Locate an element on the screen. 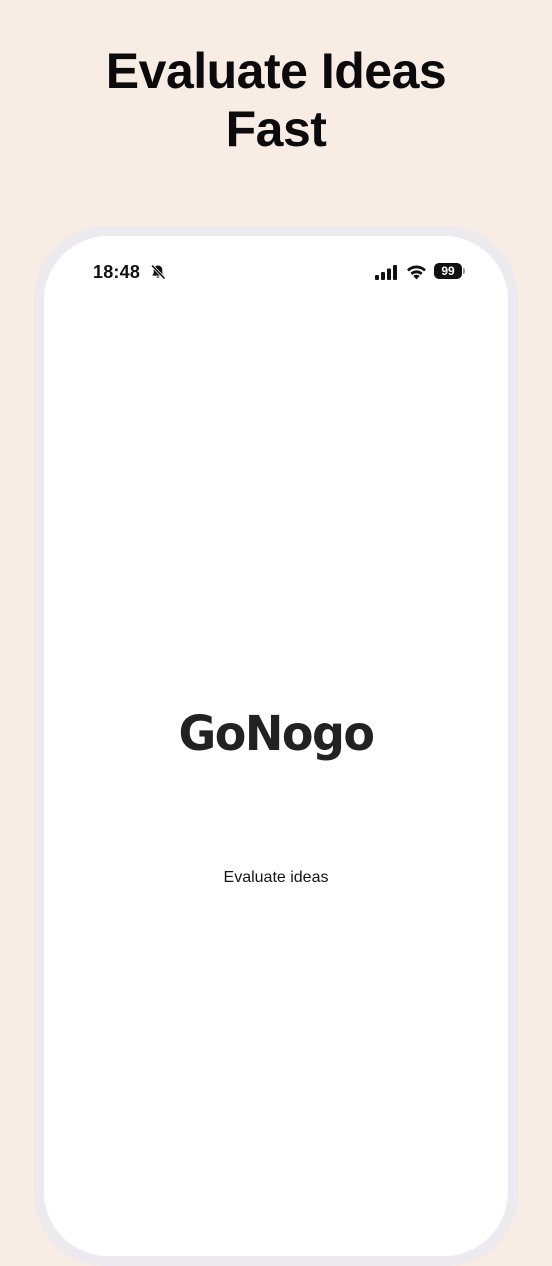  cellular-signal-icon is located at coordinates (386, 272).